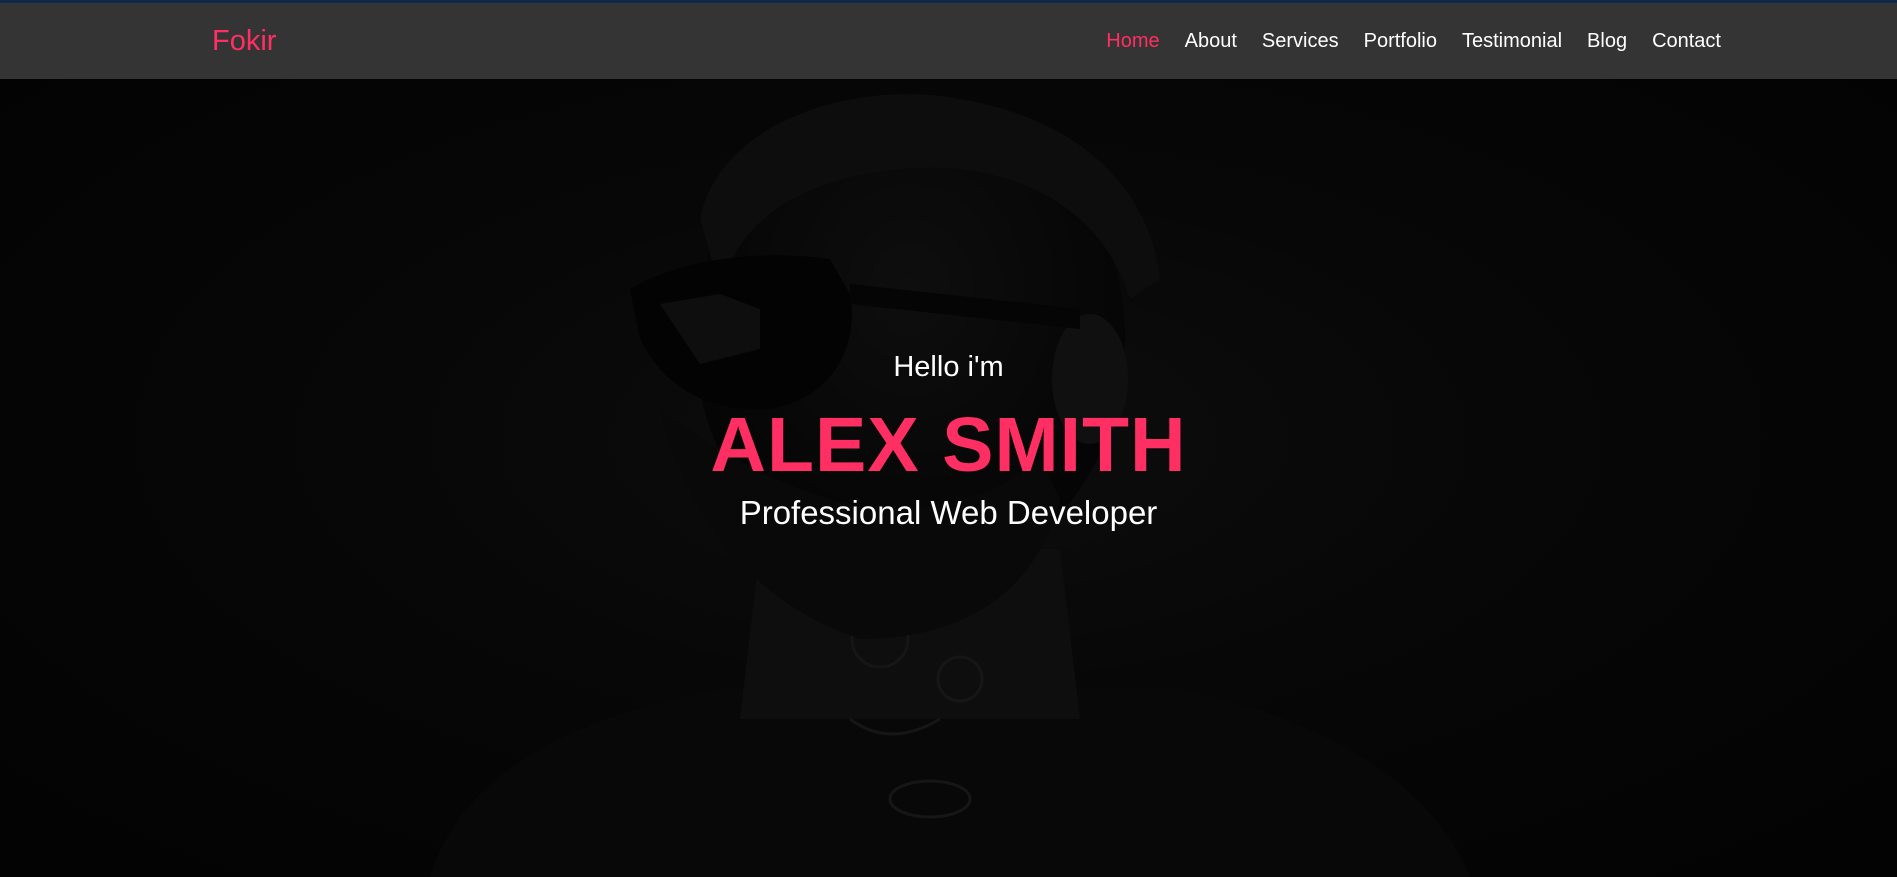 The image size is (1897, 877). What do you see at coordinates (948, 512) in the screenshot?
I see `hero-role: Professional Web Developer` at bounding box center [948, 512].